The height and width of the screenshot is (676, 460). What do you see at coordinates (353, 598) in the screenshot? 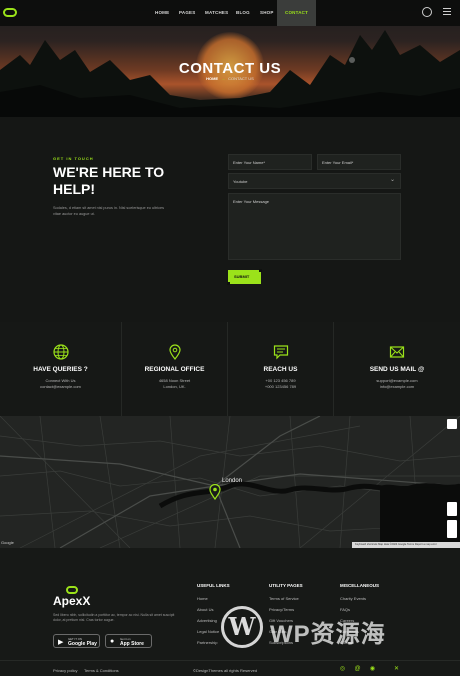
I see `footer-link: Charity Events` at bounding box center [353, 598].